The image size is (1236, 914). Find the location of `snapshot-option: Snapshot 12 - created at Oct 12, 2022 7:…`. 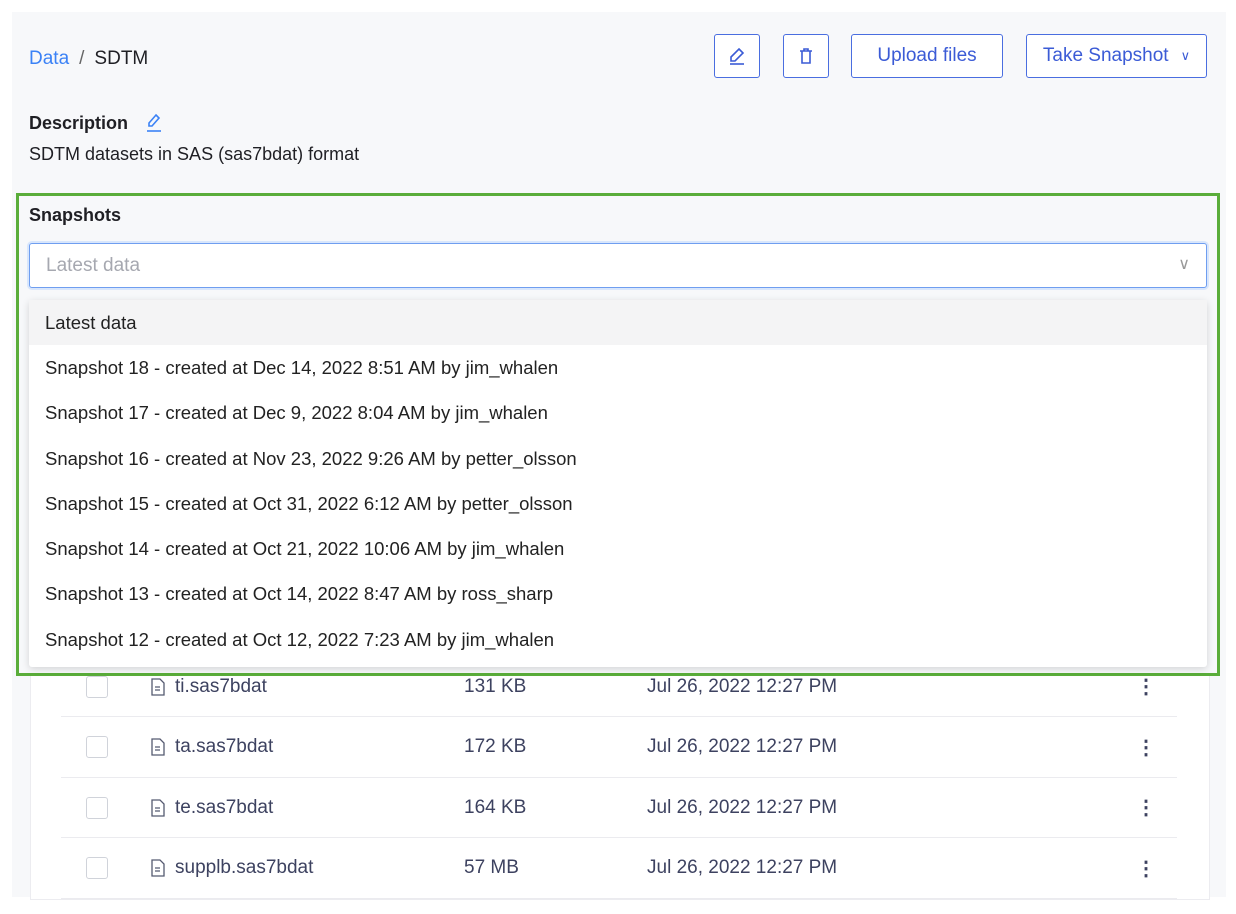

snapshot-option: Snapshot 12 - created at Oct 12, 2022 7:… is located at coordinates (618, 639).